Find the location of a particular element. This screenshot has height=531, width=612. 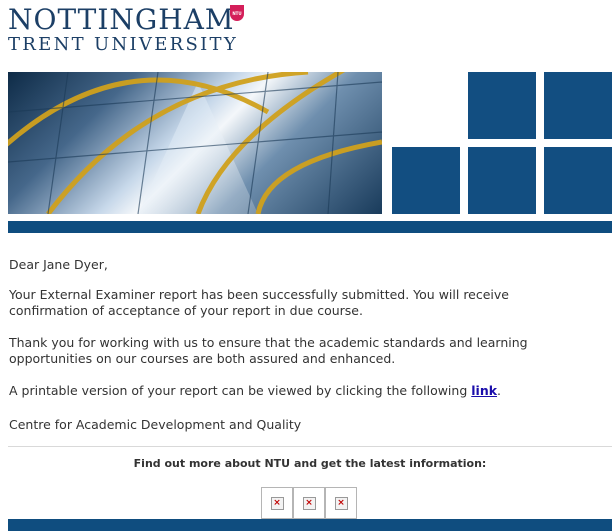

social-link-2: × is located at coordinates (309, 503).